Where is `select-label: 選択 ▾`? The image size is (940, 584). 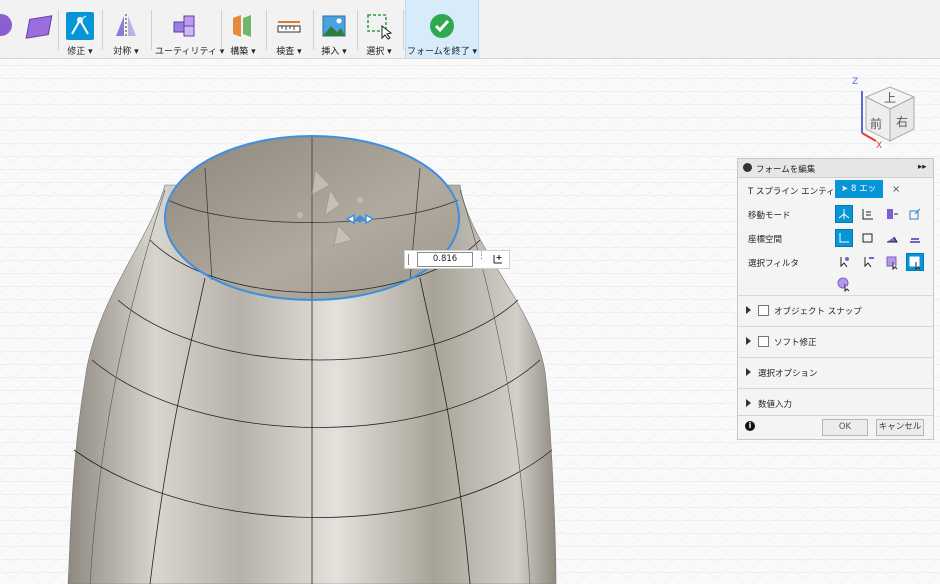 select-label: 選択 ▾ is located at coordinates (379, 52).